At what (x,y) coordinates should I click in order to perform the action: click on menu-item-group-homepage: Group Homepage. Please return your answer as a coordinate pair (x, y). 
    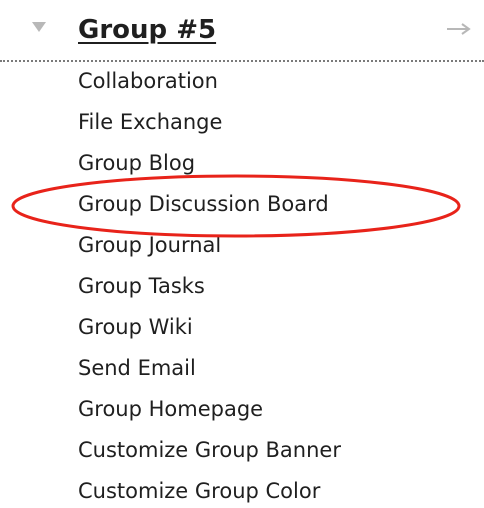
    Looking at the image, I should click on (170, 409).